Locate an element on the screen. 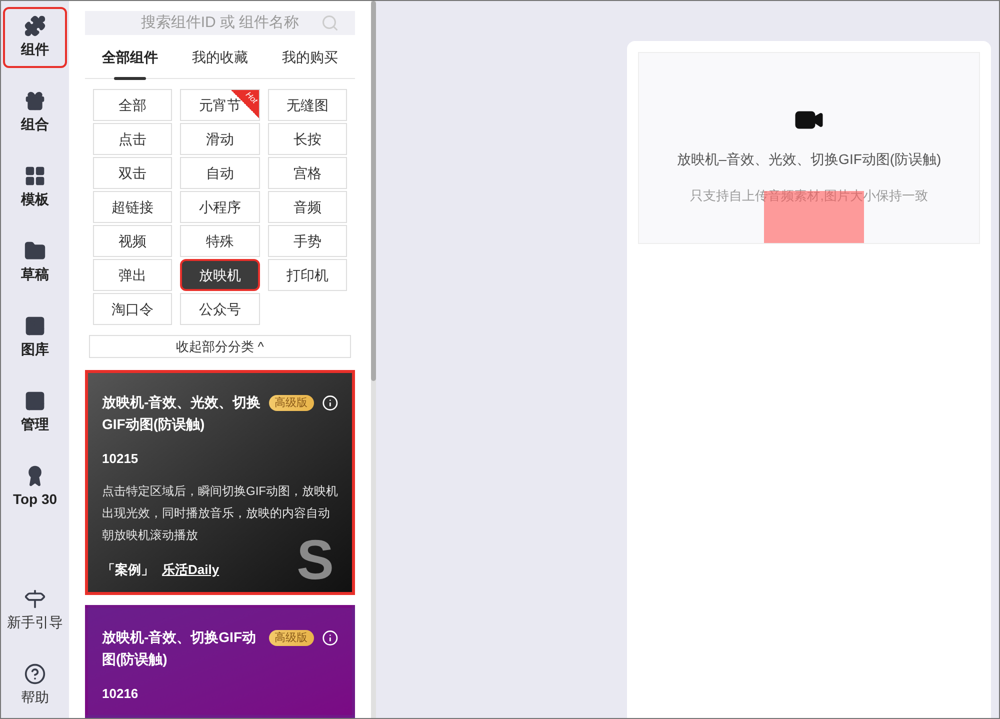  puzzle-icon is located at coordinates (35, 26).